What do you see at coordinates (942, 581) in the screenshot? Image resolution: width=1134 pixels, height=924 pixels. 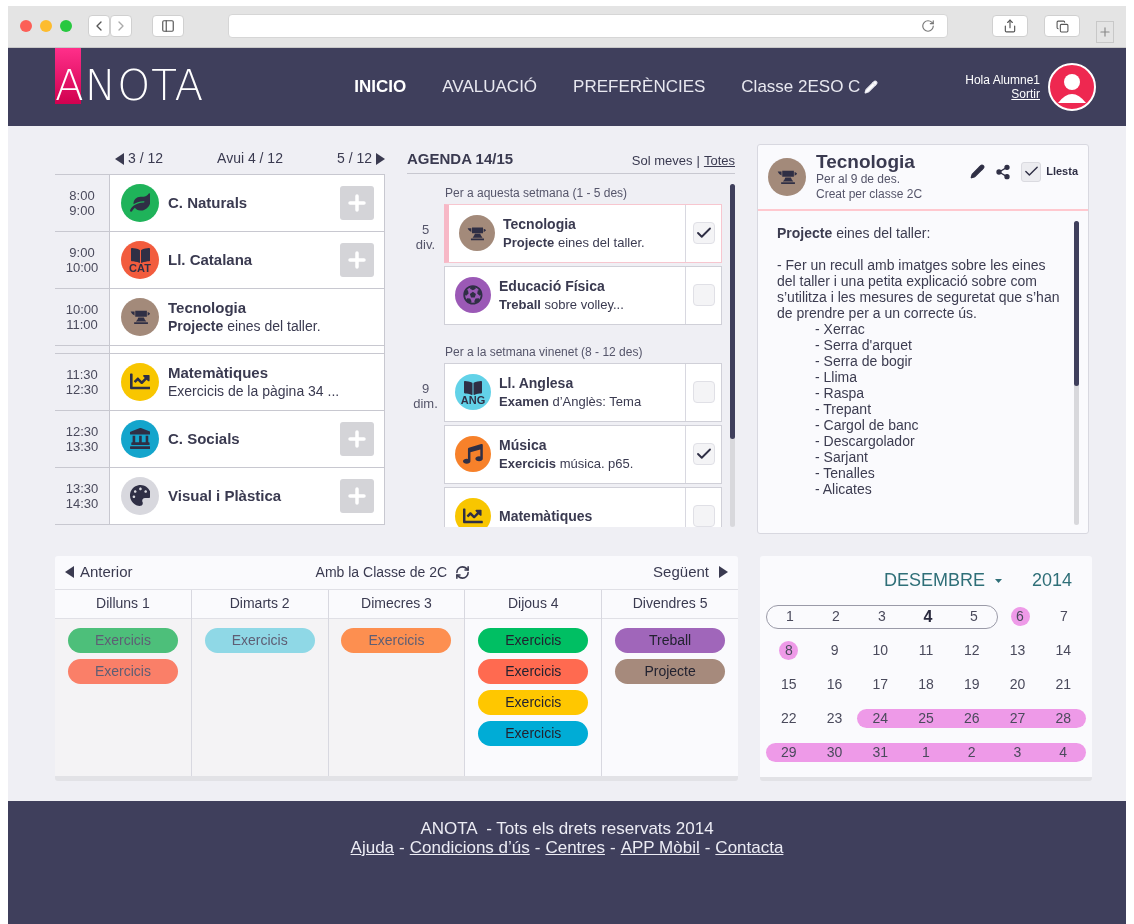 I see `month-selector: DESEMBRE` at bounding box center [942, 581].